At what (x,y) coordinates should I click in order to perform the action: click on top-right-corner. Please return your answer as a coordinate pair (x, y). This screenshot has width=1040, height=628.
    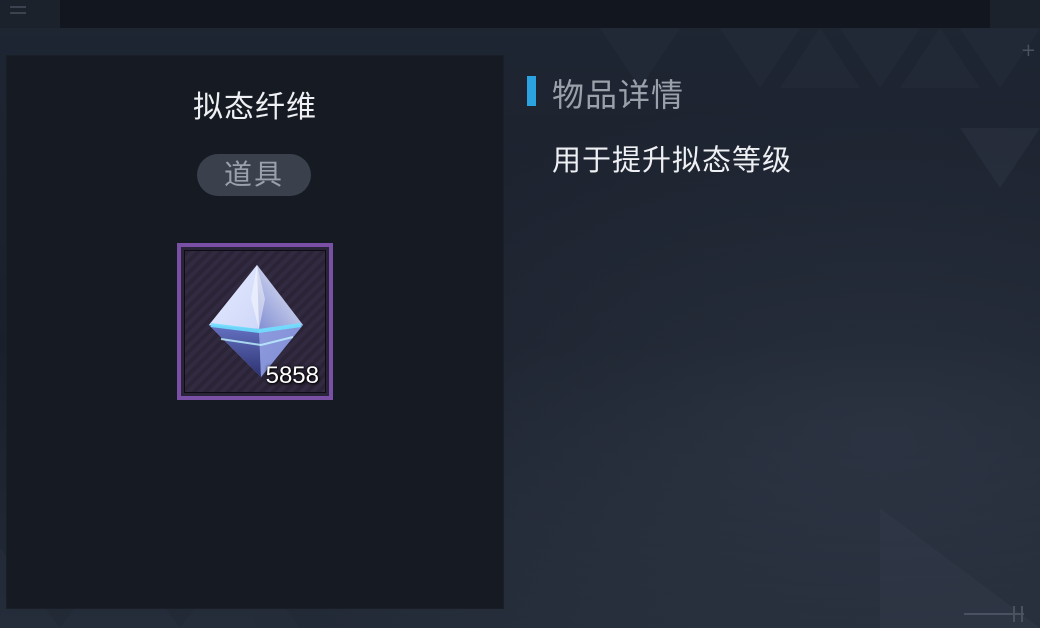
    Looking at the image, I should click on (1015, 14).